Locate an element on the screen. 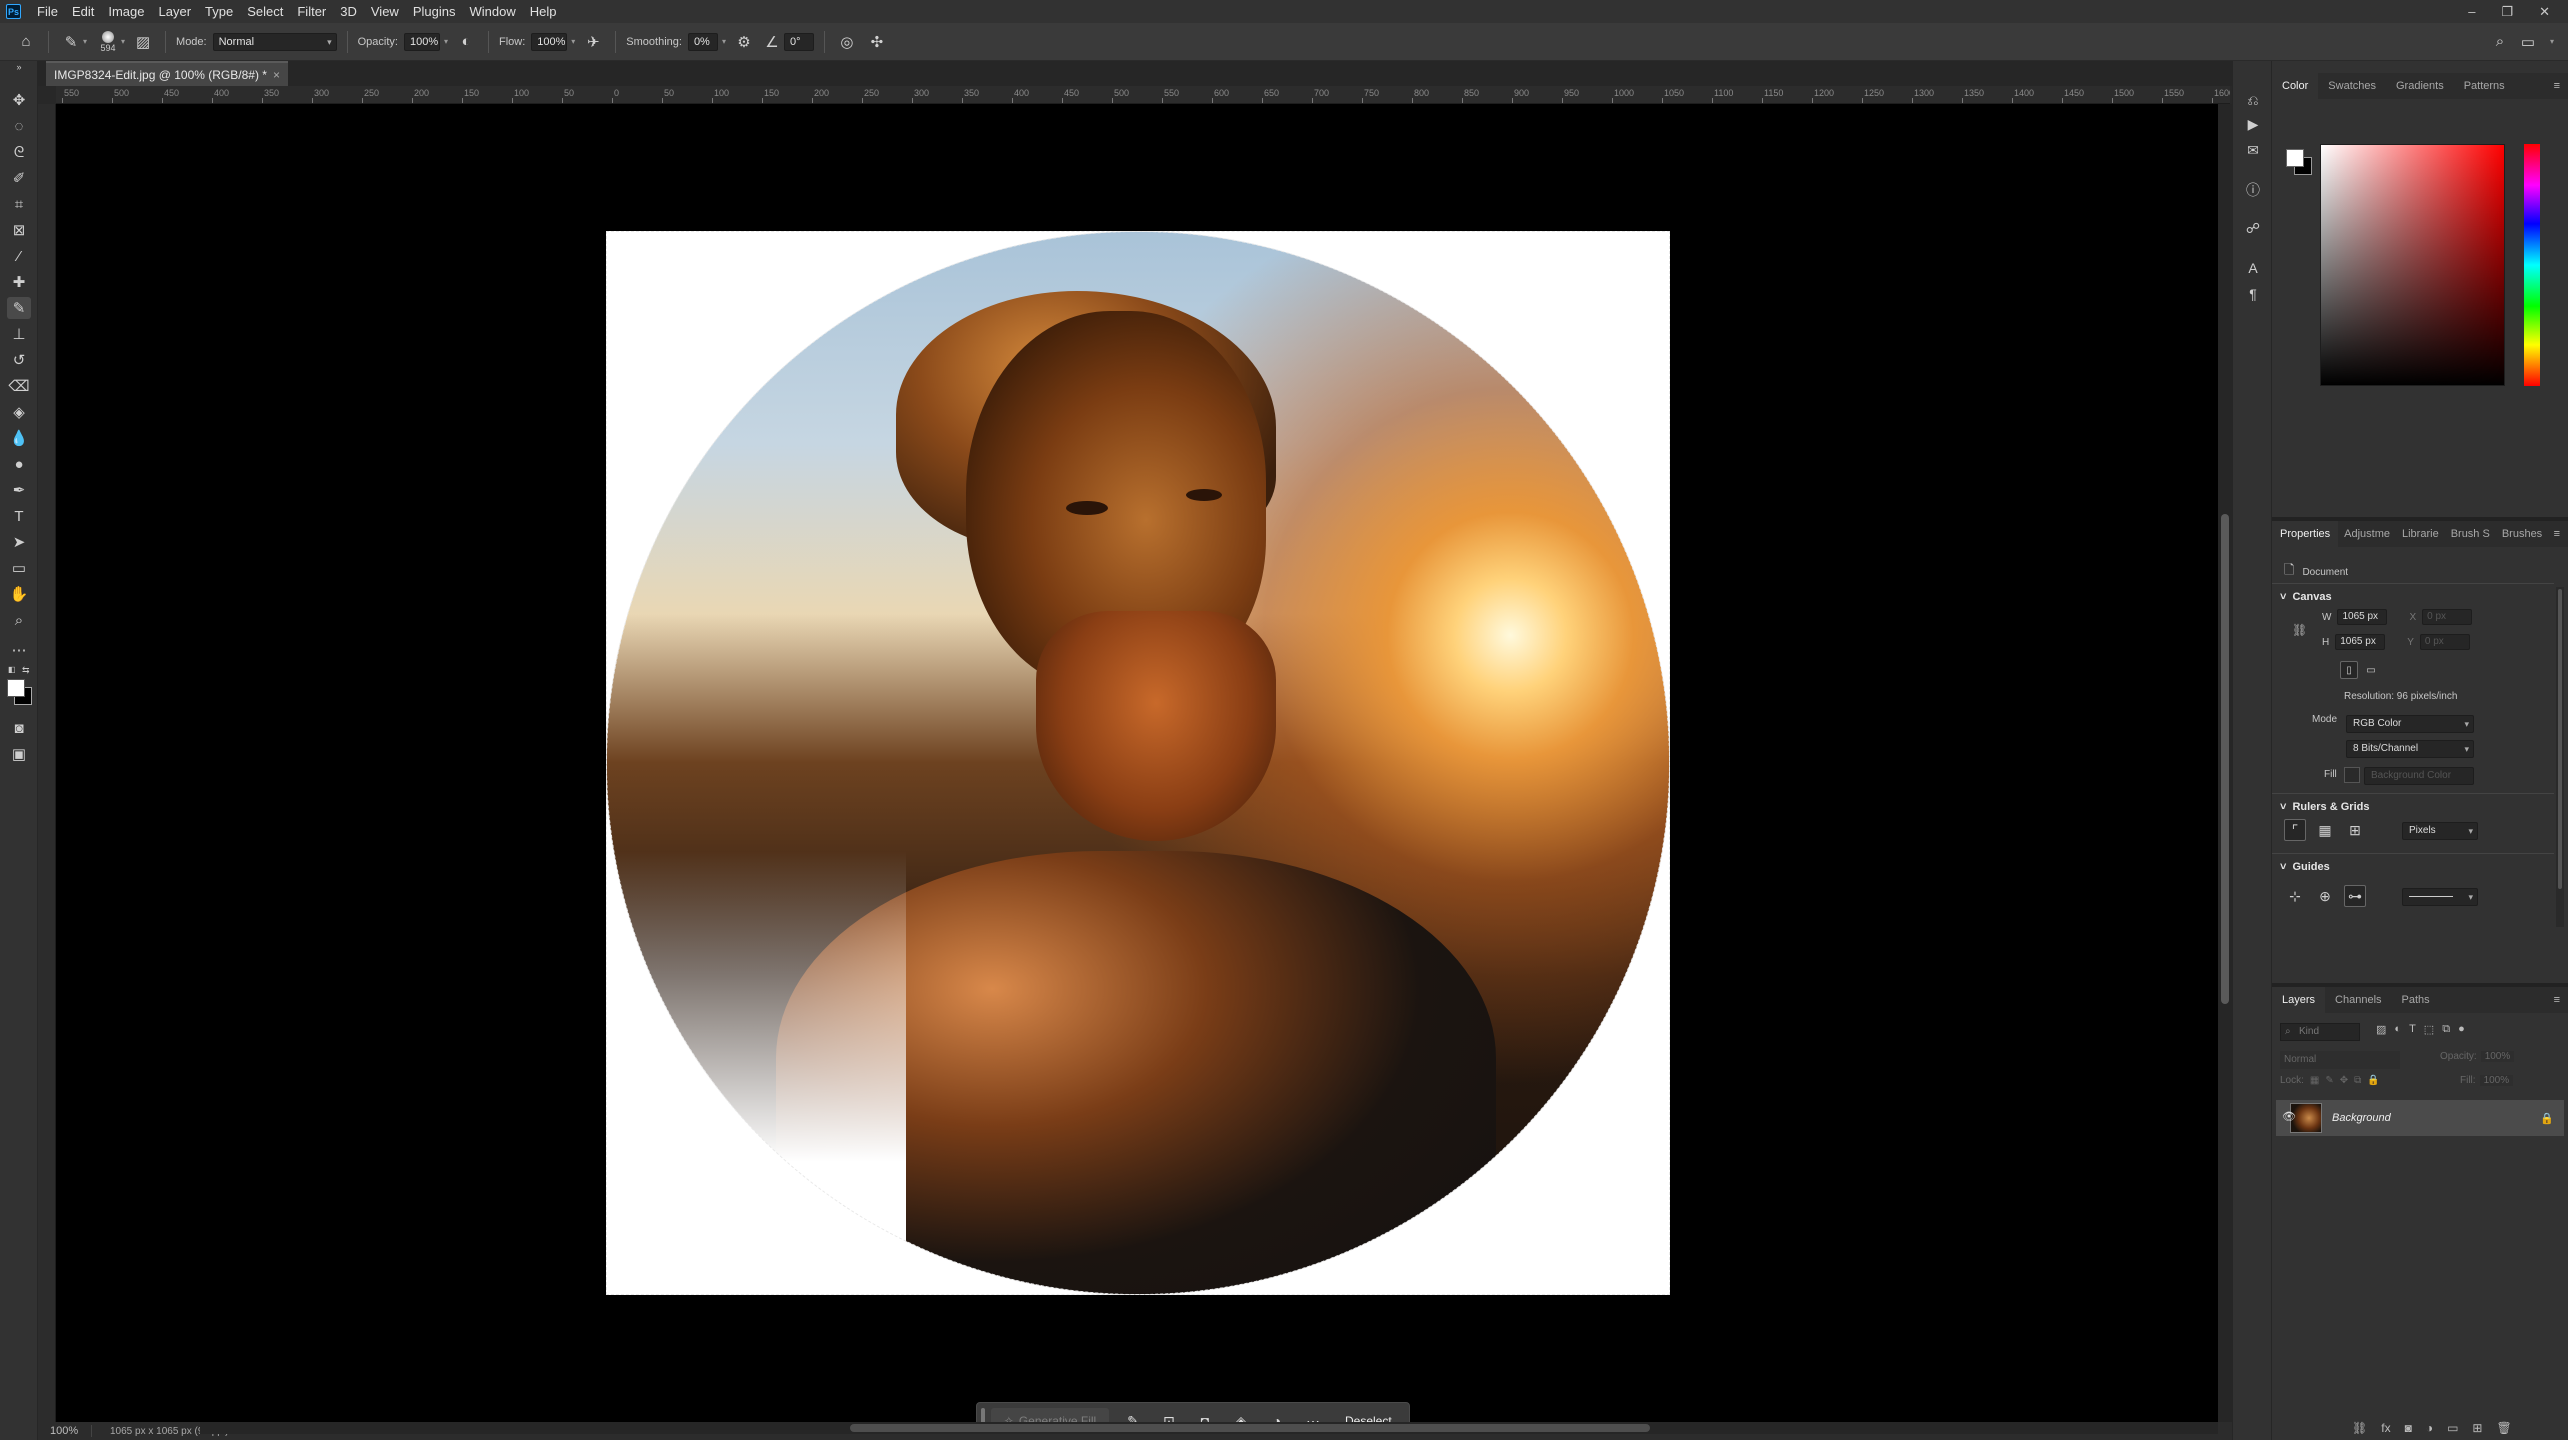 The height and width of the screenshot is (1440, 2568). grid-toggle-icon: ▦ is located at coordinates (2325, 830).